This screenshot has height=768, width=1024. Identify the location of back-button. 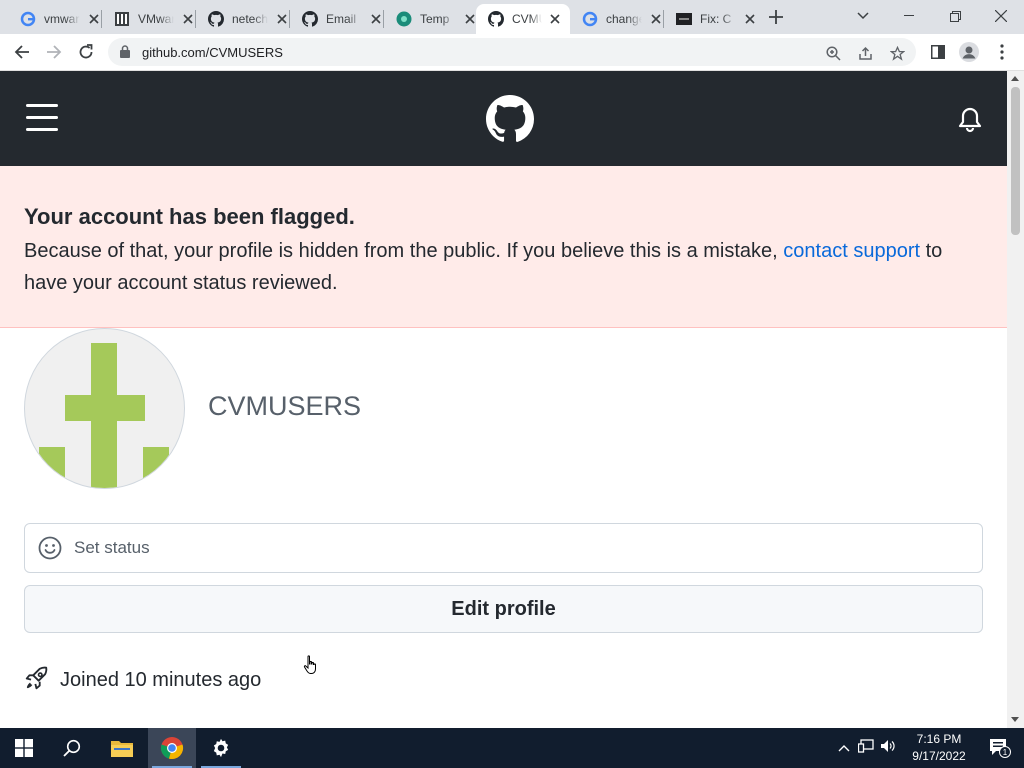
(22, 52).